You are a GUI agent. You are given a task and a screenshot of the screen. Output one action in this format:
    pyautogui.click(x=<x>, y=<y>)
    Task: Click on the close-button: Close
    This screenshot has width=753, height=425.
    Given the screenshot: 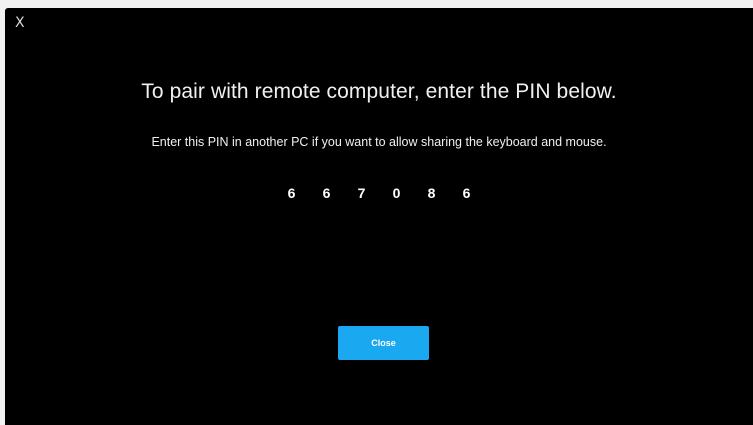 What is the action you would take?
    pyautogui.click(x=383, y=343)
    